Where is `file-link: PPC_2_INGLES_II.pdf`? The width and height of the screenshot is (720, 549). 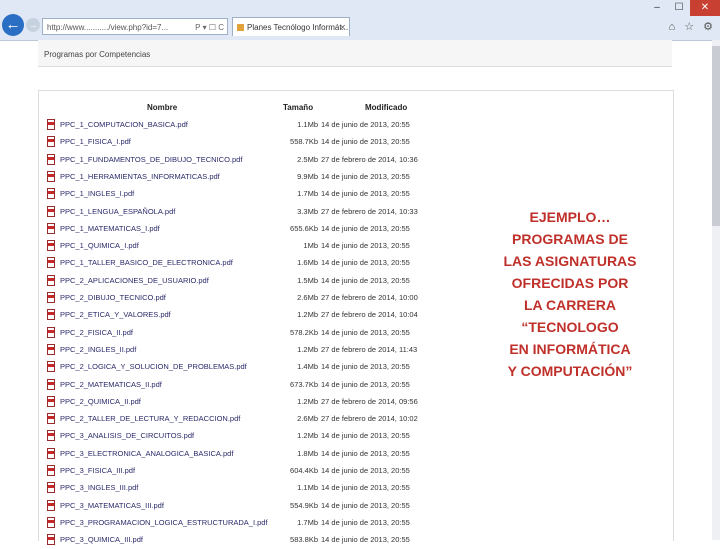
file-link: PPC_2_INGLES_II.pdf is located at coordinates (98, 349).